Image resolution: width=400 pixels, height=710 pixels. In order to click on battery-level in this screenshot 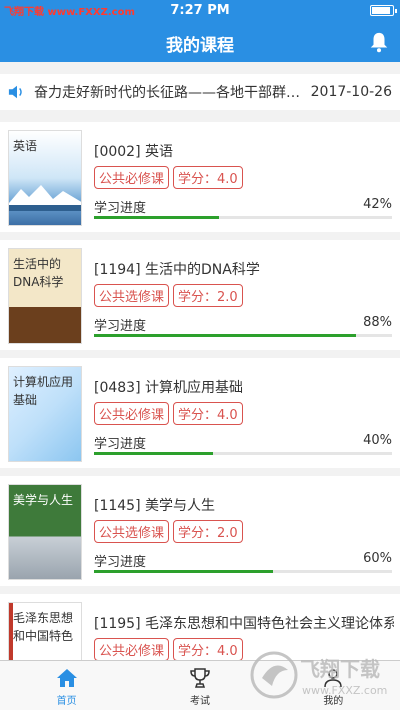, I will do `click(381, 10)`.